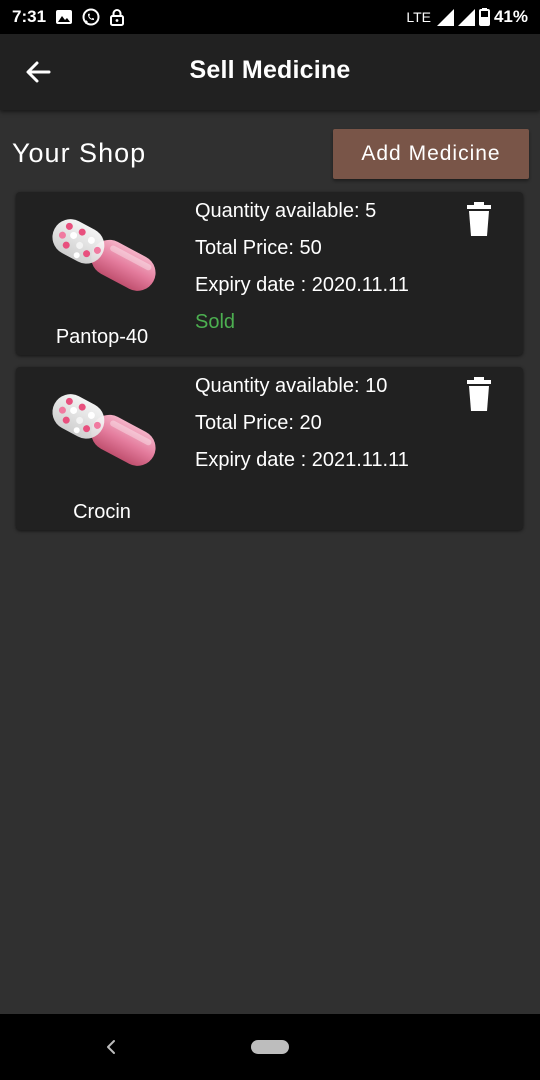  Describe the element at coordinates (302, 285) in the screenshot. I see `expiry-date: Expiry date : 2020.11.11` at that location.